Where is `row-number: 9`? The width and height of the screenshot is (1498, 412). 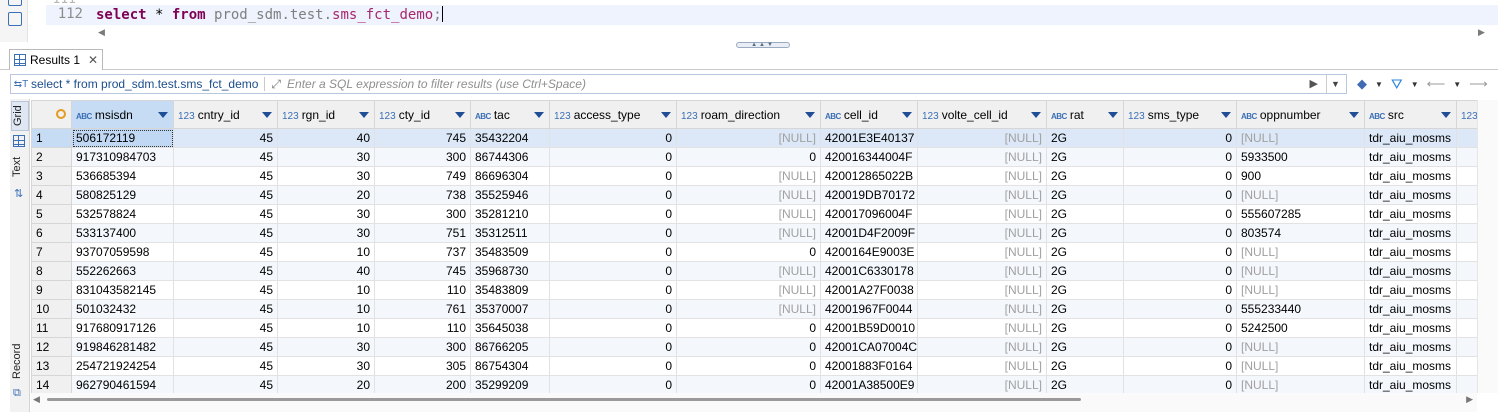 row-number: 9 is located at coordinates (51, 290).